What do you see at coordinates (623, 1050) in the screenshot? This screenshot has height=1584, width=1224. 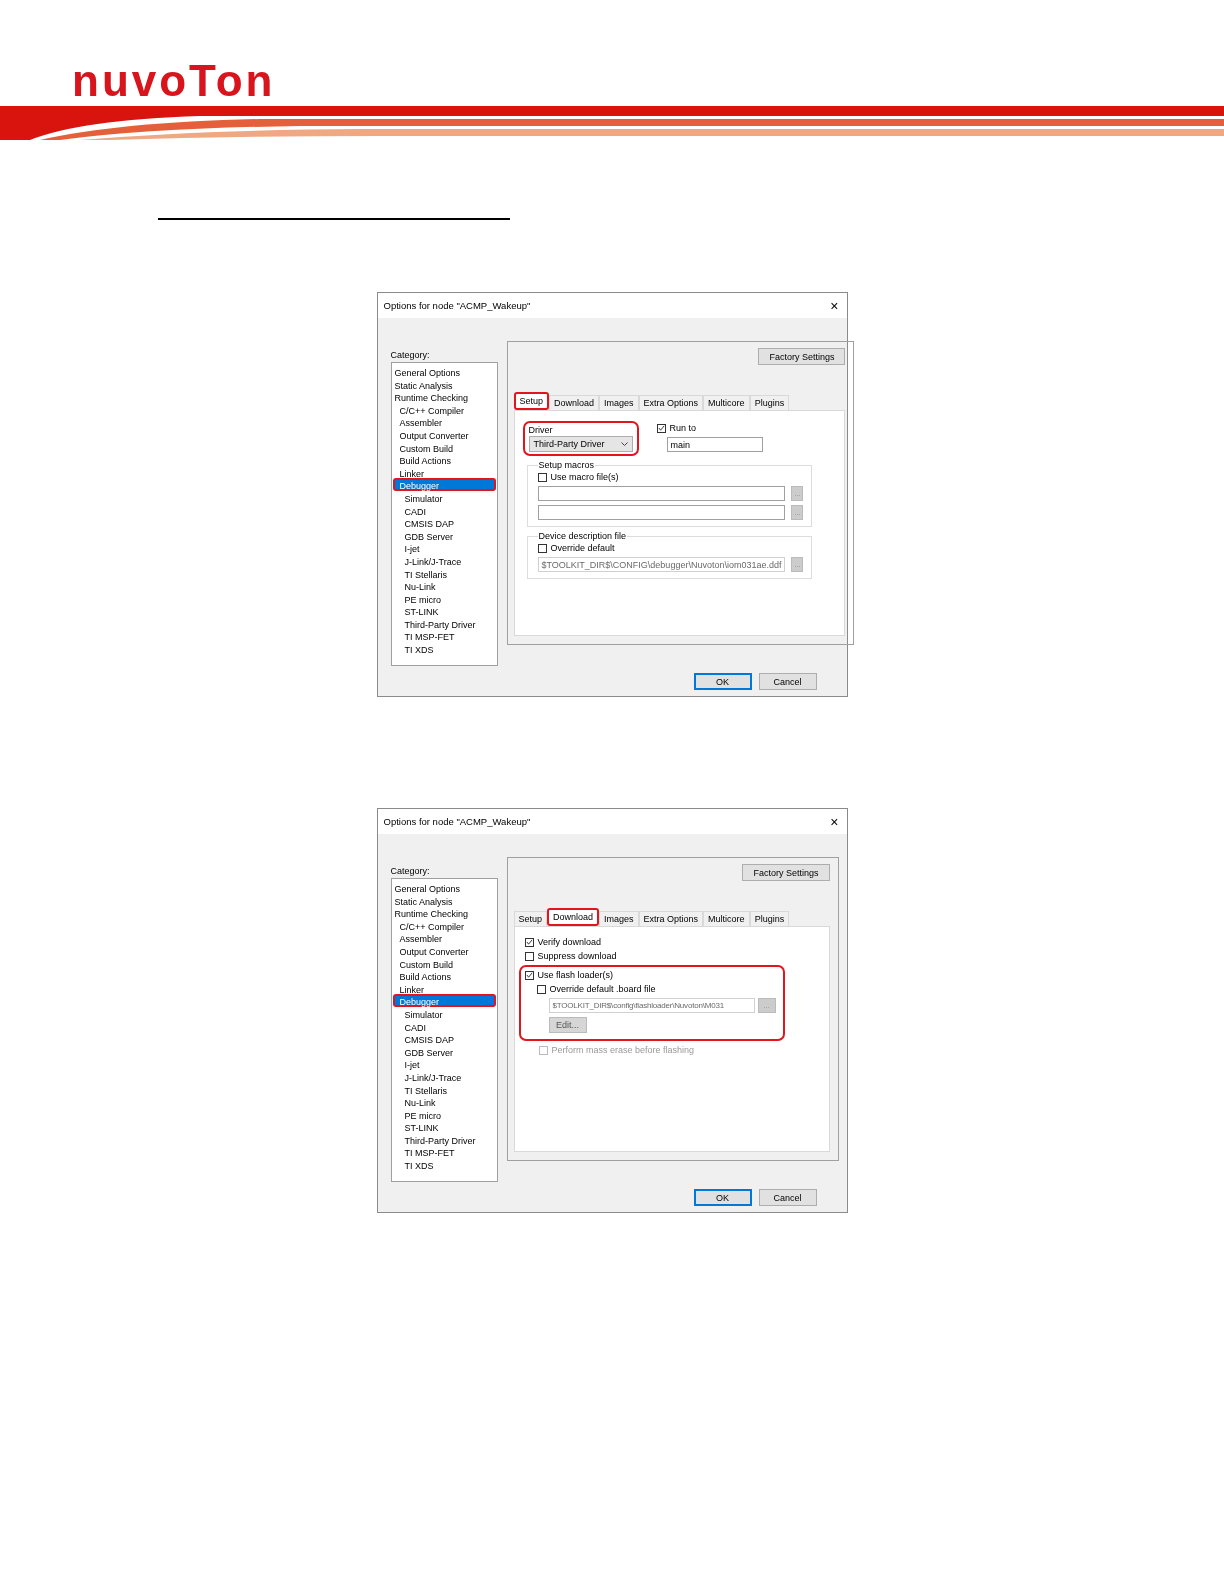 I see `checkbox-label: Perform mass erase before flashing` at bounding box center [623, 1050].